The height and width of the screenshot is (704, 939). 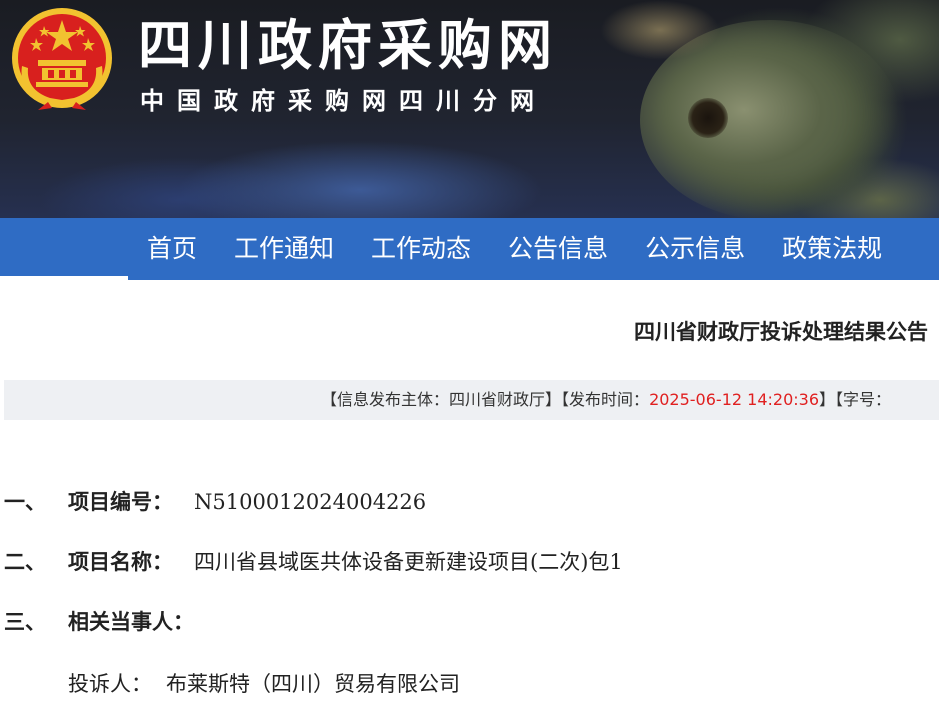 I want to click on nav-item-public-notice: 公示信息, so click(x=695, y=249).